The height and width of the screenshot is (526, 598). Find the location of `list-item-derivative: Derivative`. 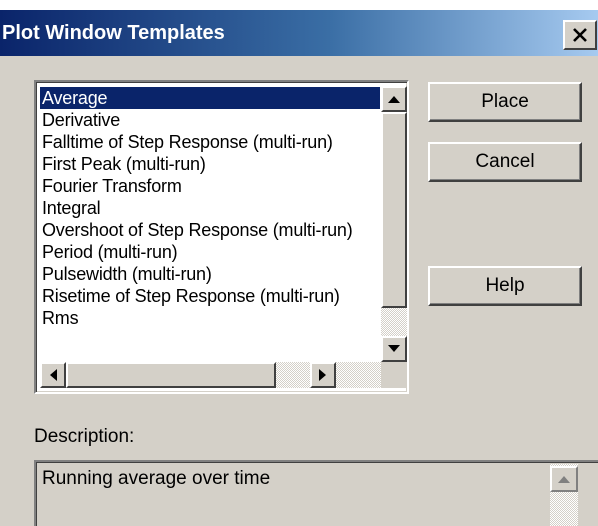

list-item-derivative: Derivative is located at coordinates (210, 120).